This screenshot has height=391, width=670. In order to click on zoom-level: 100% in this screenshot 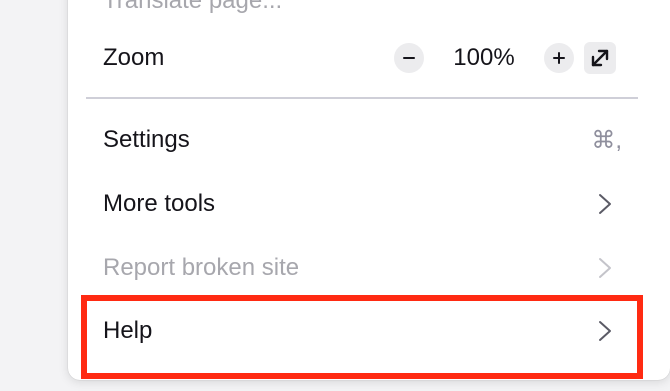, I will do `click(484, 58)`.